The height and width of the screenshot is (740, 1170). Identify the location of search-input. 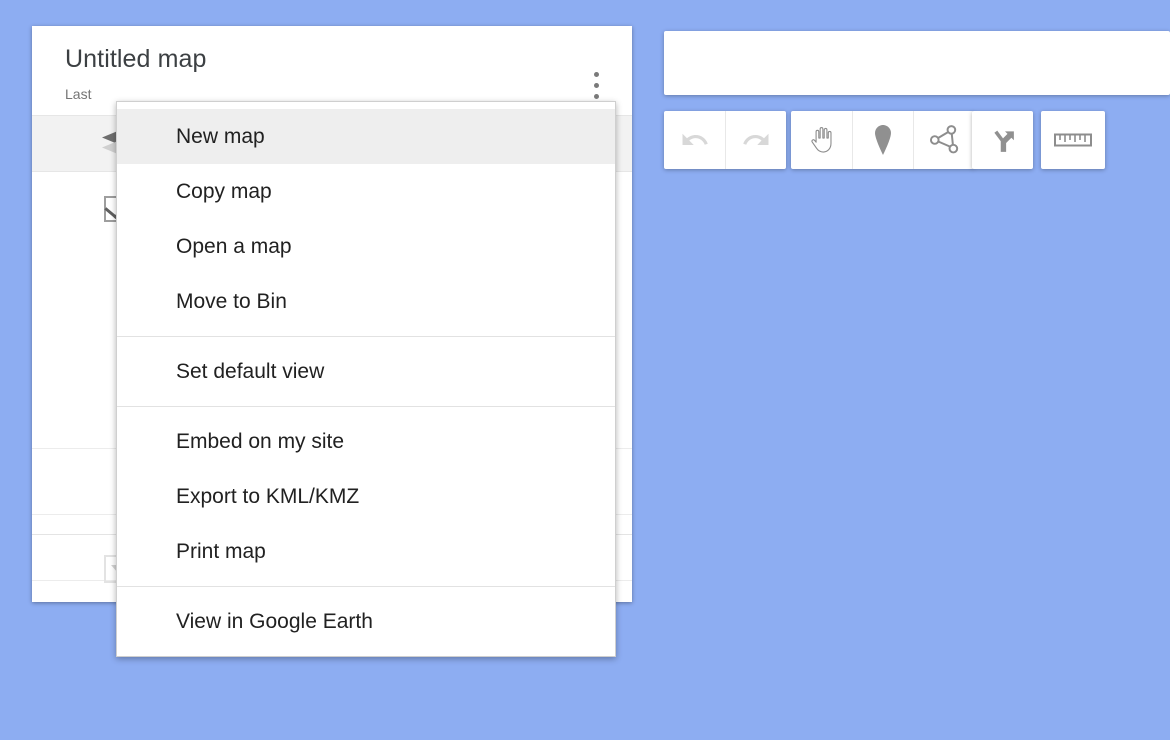
(917, 63).